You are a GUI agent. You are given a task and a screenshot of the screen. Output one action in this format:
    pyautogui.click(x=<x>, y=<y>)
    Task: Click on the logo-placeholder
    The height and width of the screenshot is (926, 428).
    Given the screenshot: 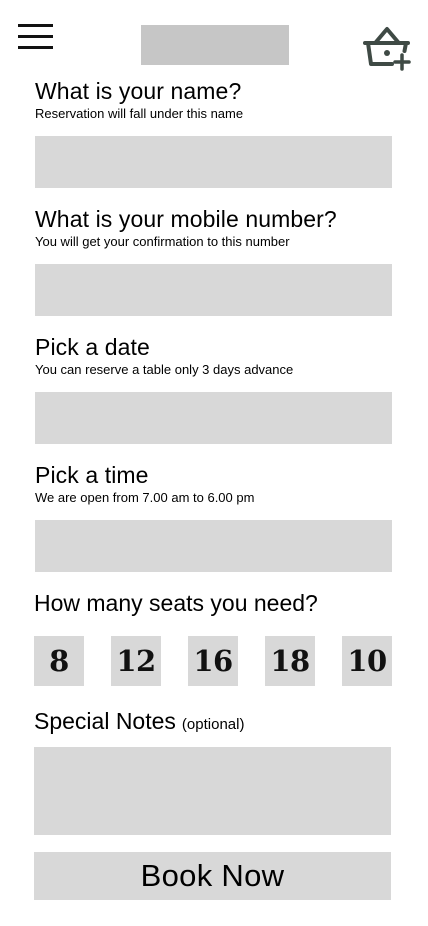 What is the action you would take?
    pyautogui.click(x=215, y=45)
    